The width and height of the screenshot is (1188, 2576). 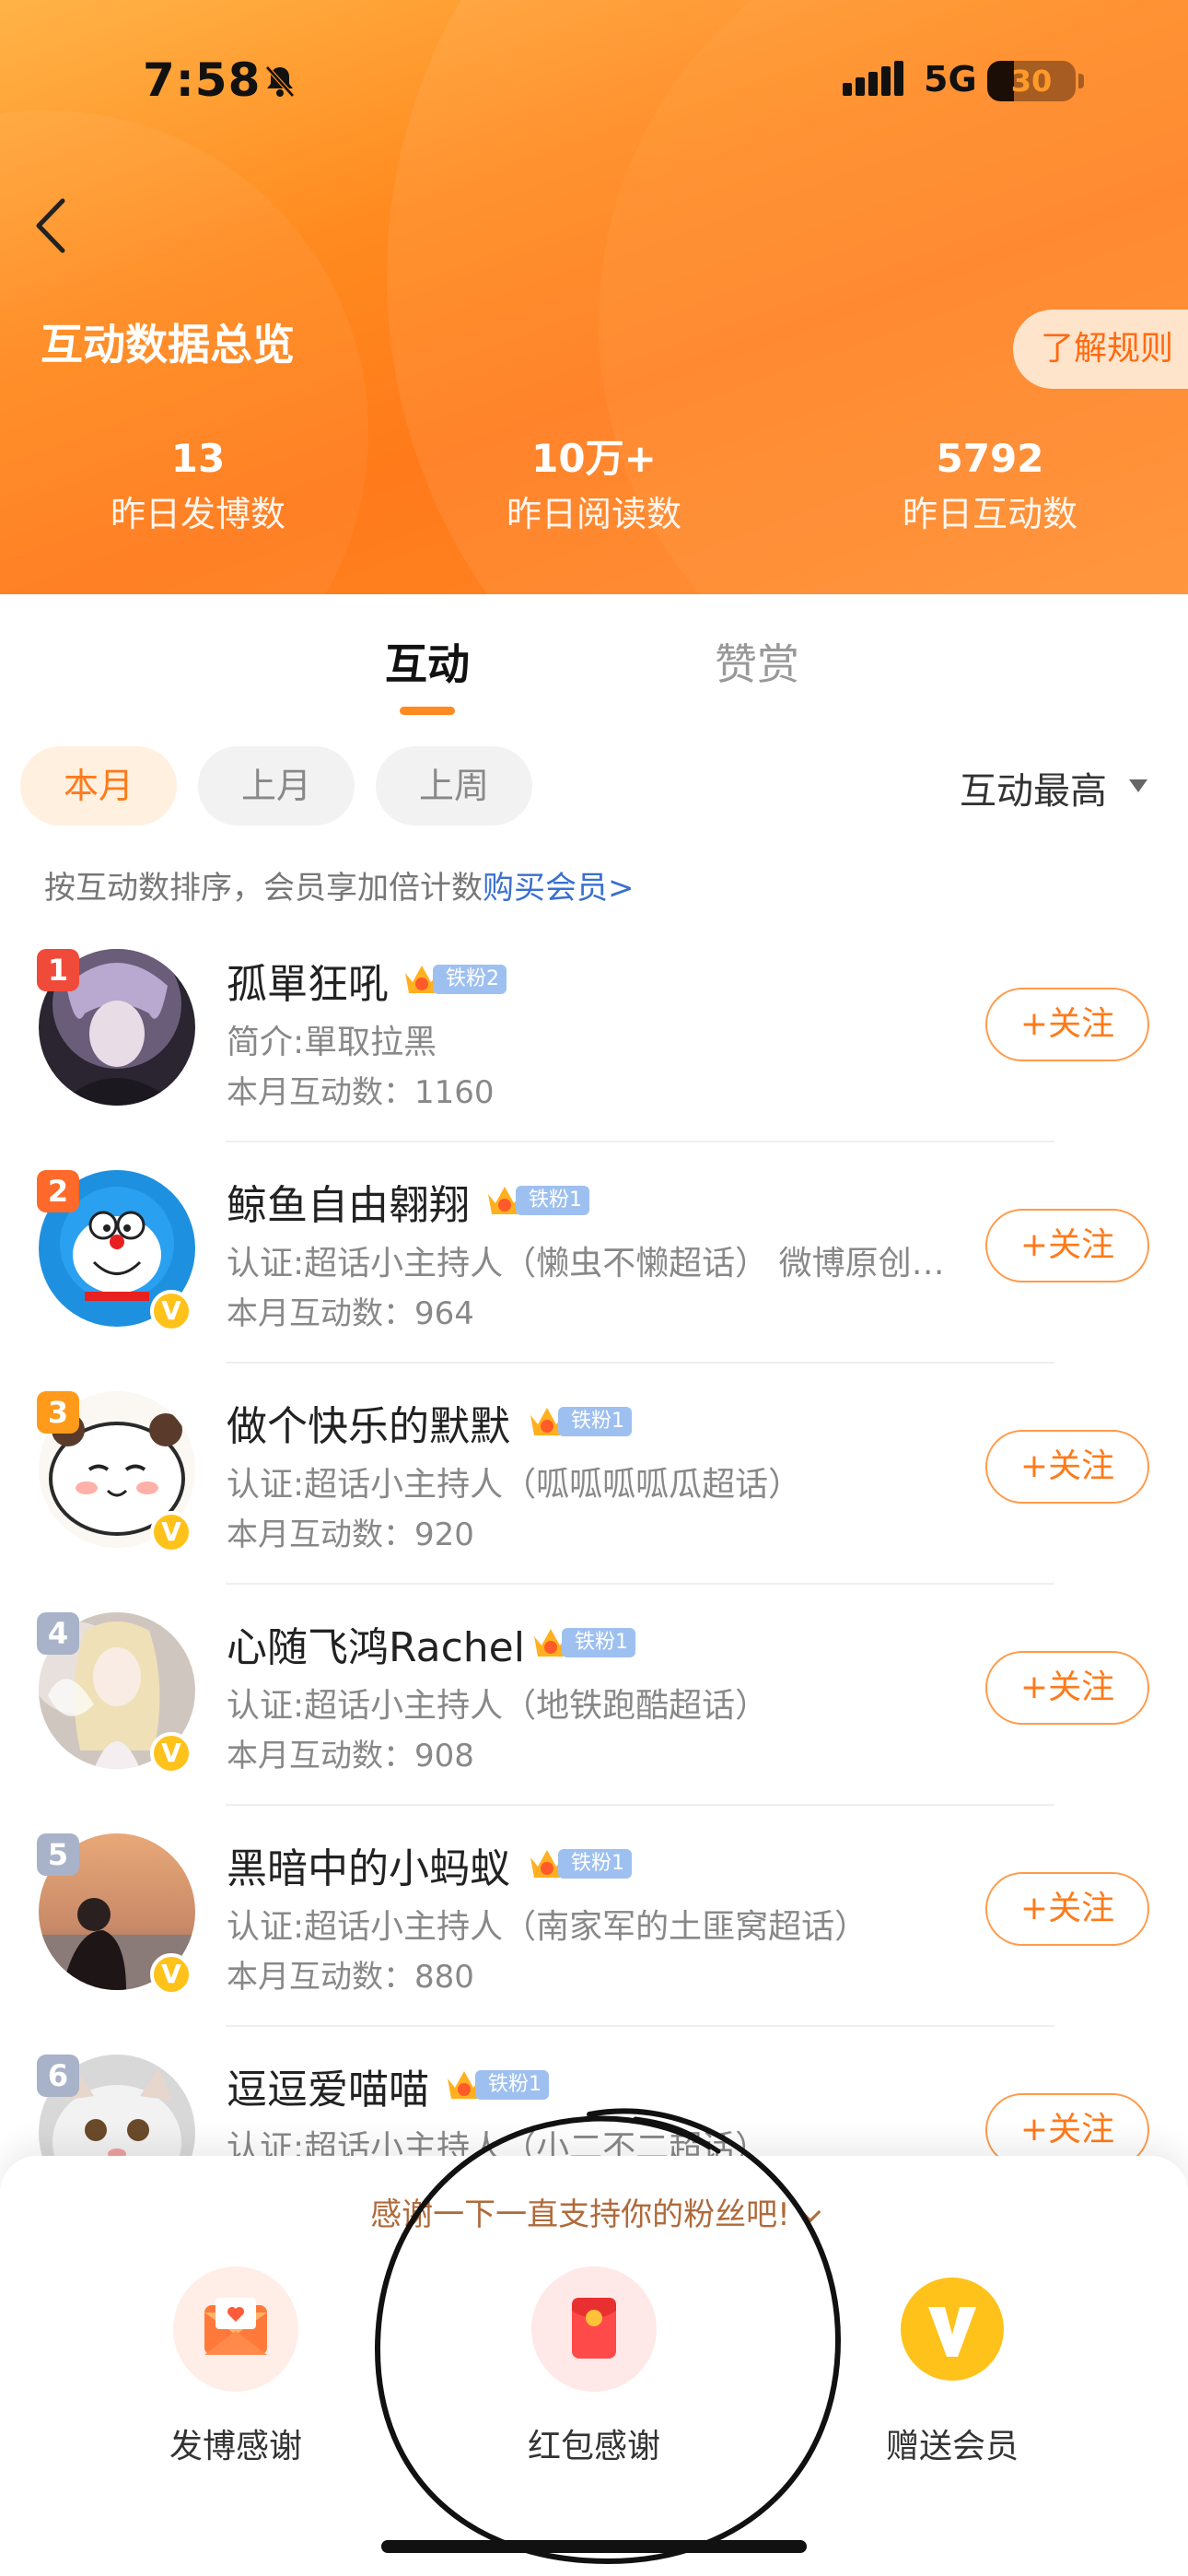 I want to click on tab-interaction: 互动, so click(x=427, y=661).